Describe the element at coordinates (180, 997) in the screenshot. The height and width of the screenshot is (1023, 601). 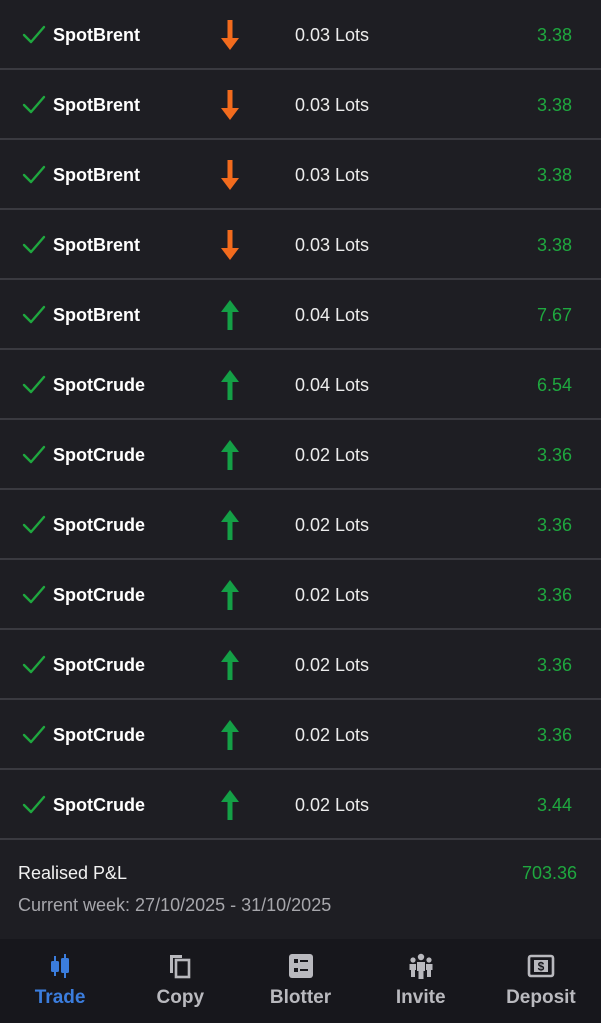
I see `nav-copy-label: Copy` at that location.